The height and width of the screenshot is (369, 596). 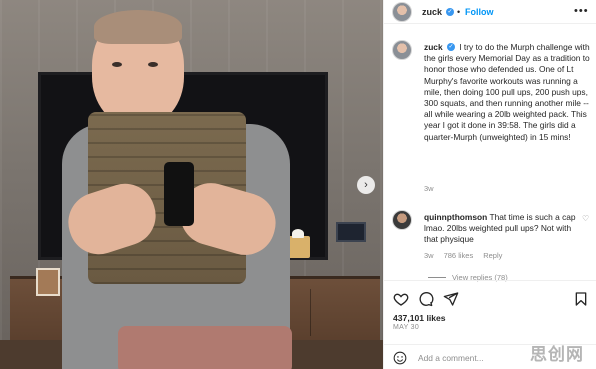 What do you see at coordinates (406, 327) in the screenshot?
I see `post-date: MAY 30` at bounding box center [406, 327].